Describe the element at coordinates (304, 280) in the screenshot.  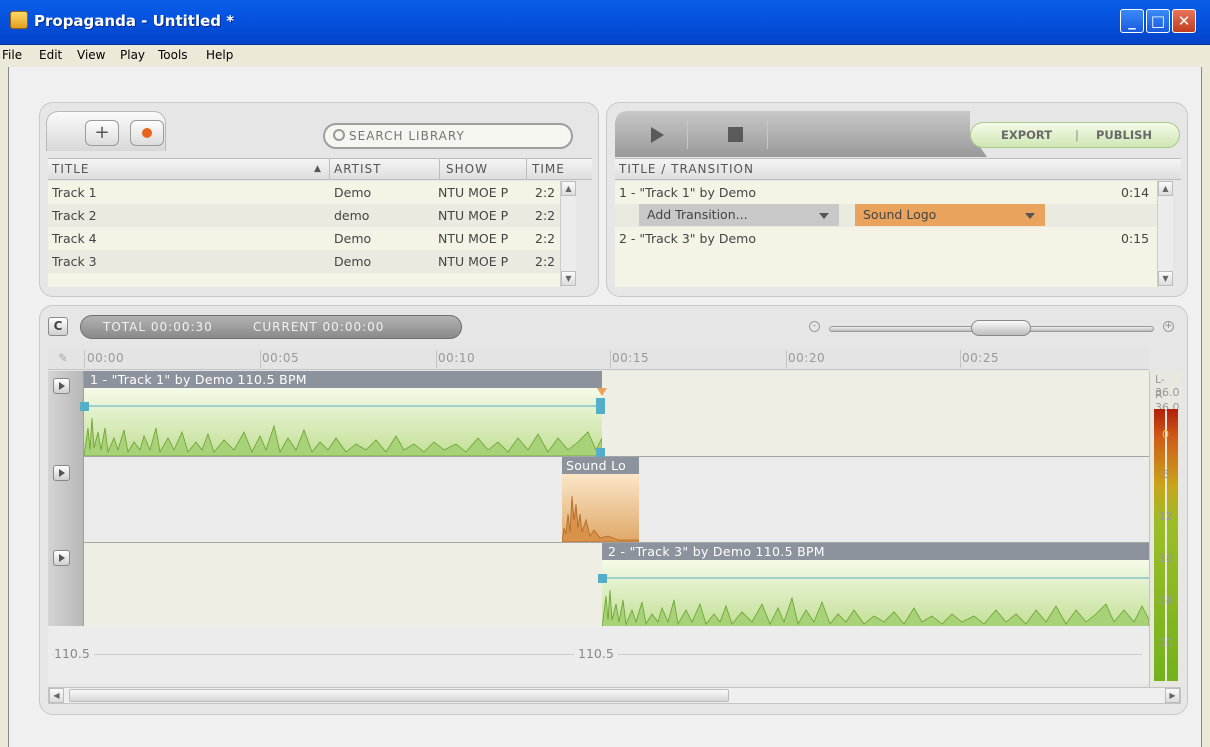
I see `table-row-empty` at that location.